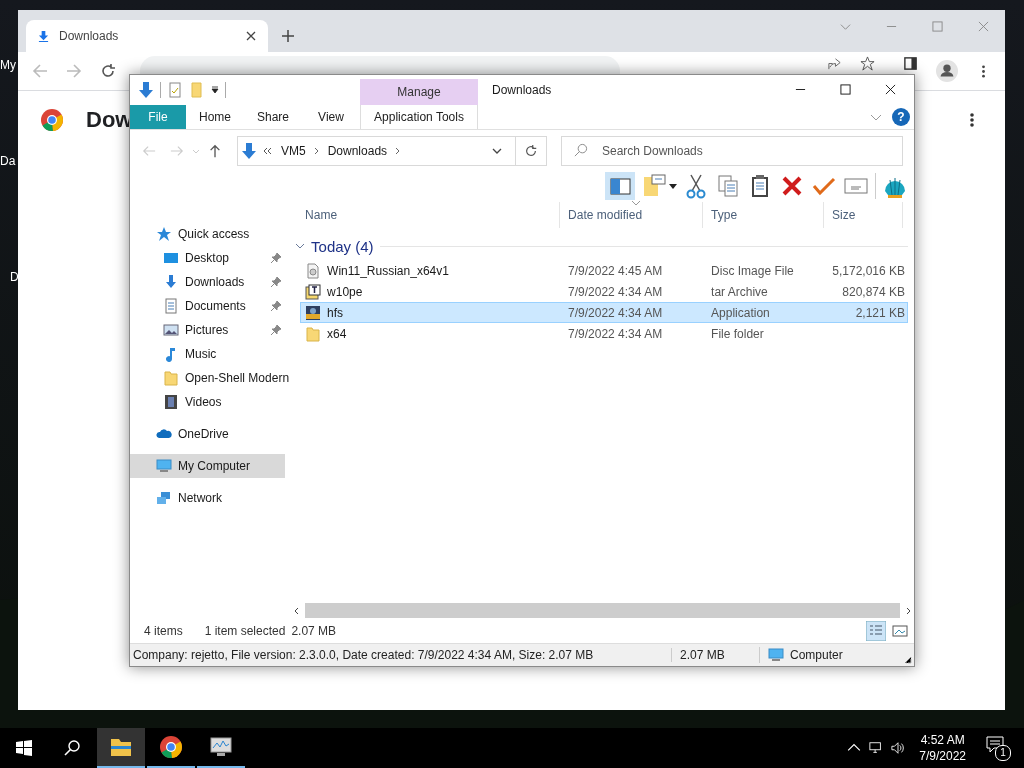  What do you see at coordinates (300, 246) in the screenshot?
I see `chevron-down-icon` at bounding box center [300, 246].